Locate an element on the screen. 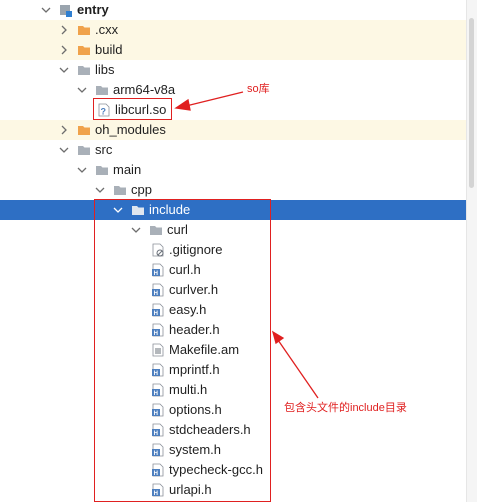 This screenshot has height=502, width=477. tree-item-src: src is located at coordinates (233, 150).